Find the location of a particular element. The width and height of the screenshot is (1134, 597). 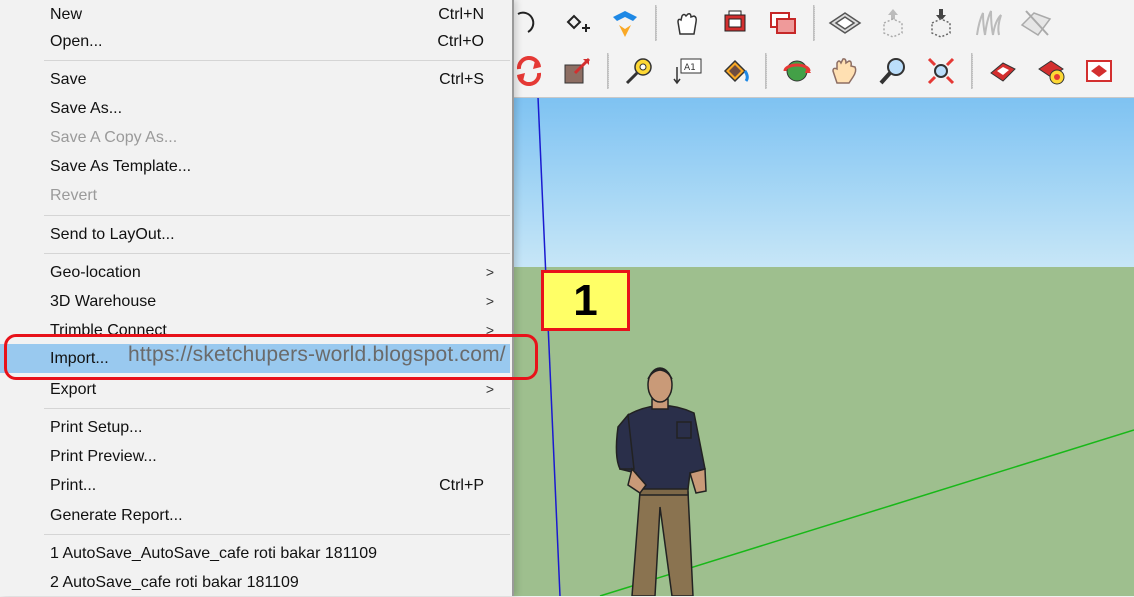

step-number-badge: 1 is located at coordinates (585, 300).